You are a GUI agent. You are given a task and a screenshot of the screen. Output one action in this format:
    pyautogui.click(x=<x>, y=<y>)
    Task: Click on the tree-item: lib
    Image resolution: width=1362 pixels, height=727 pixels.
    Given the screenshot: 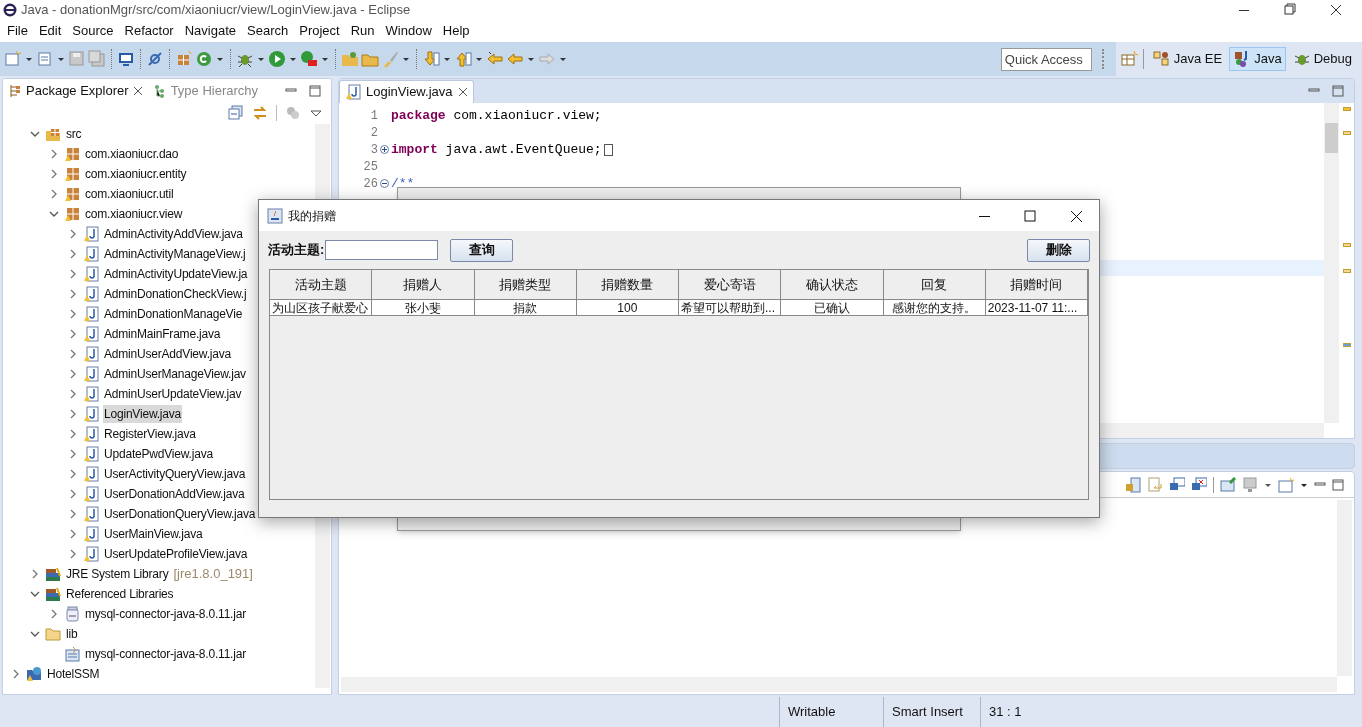 What is the action you would take?
    pyautogui.click(x=72, y=634)
    